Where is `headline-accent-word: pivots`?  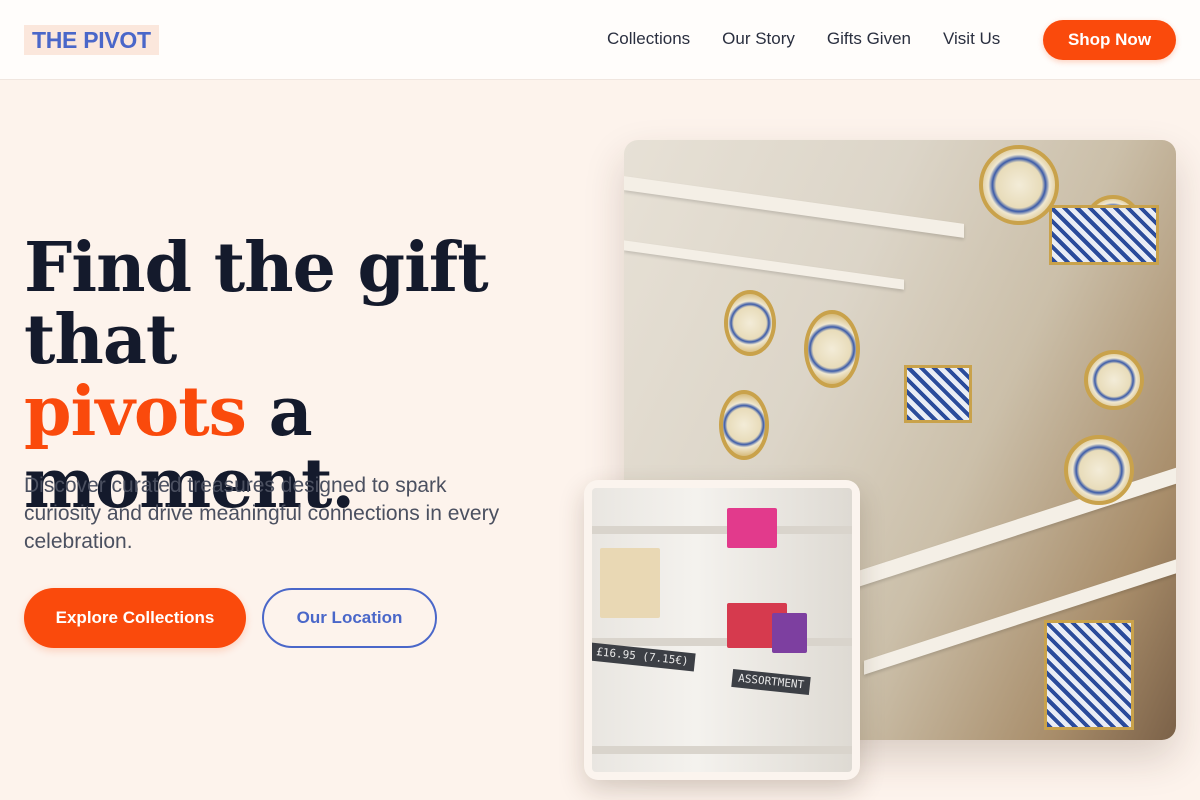
headline-accent-word: pivots is located at coordinates (135, 412).